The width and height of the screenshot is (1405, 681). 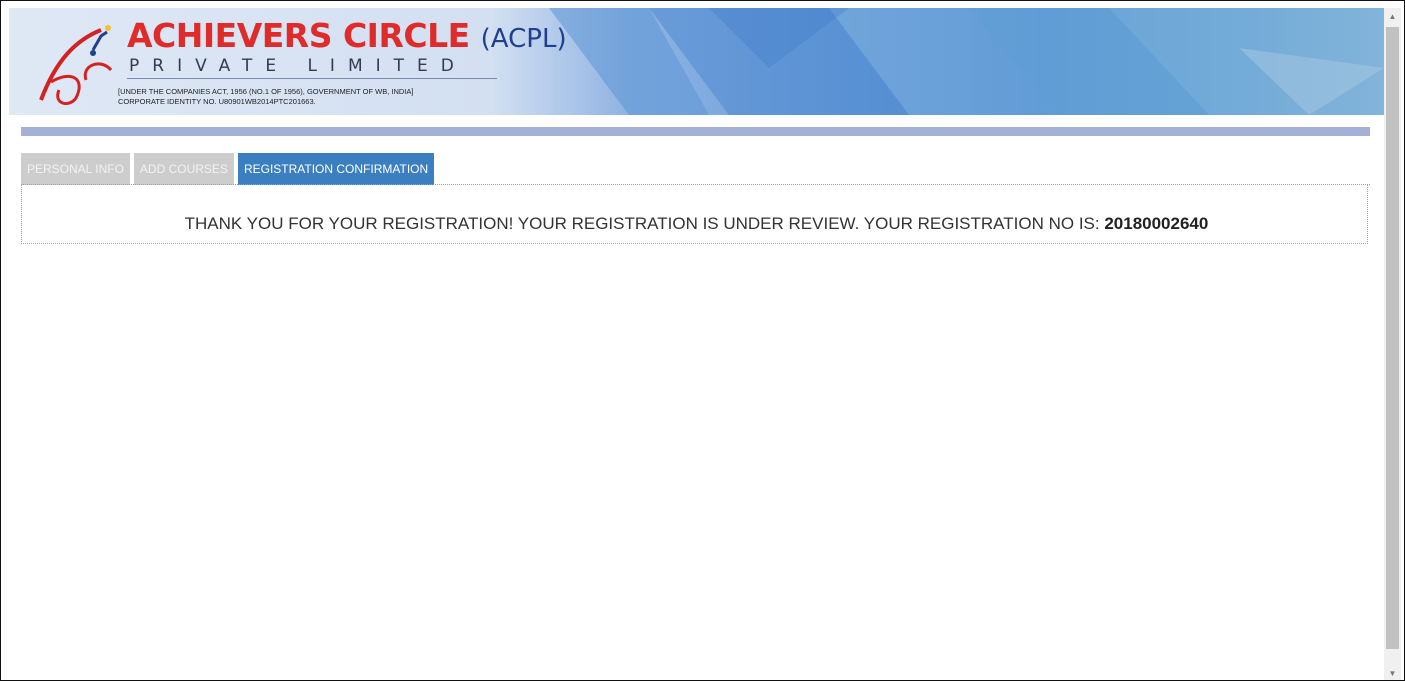 I want to click on header-divider-bar, so click(x=695, y=131).